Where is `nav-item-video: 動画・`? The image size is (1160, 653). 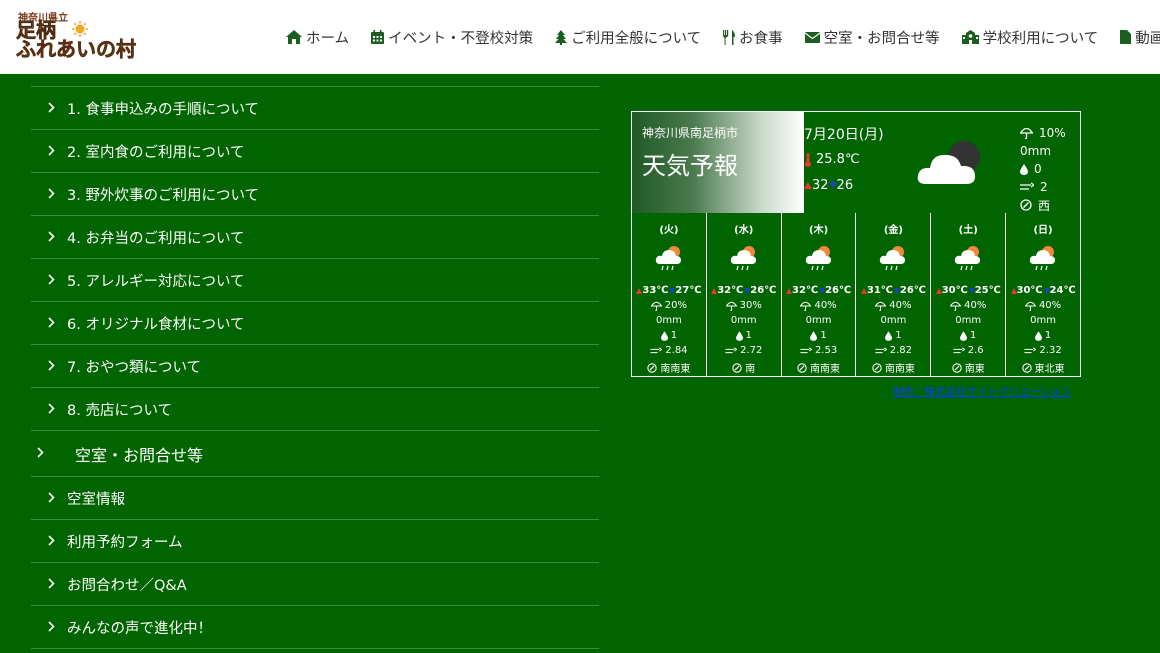
nav-item-video: 動画・ is located at coordinates (1140, 37).